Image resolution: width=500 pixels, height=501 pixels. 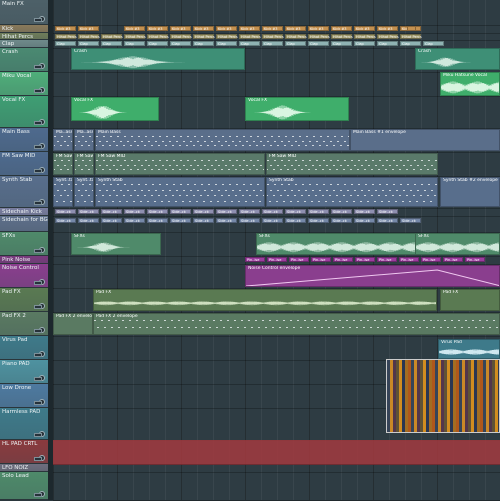 What do you see at coordinates (470, 84) in the screenshot?
I see `vocal-clip: Miku Hatsune Vocal` at bounding box center [470, 84].